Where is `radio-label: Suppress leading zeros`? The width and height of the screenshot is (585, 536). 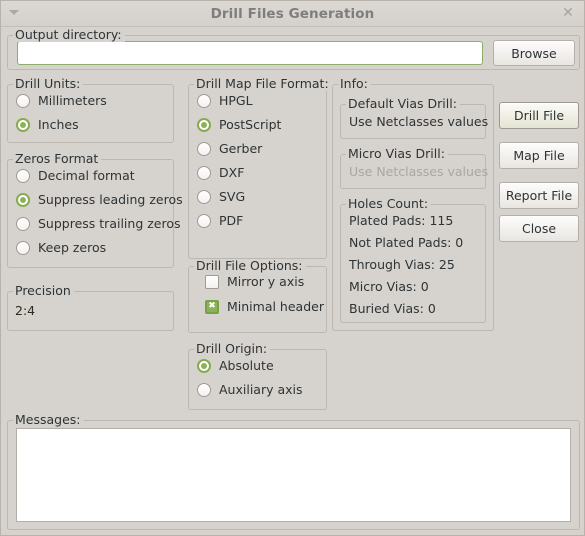 radio-label: Suppress leading zeros is located at coordinates (110, 199).